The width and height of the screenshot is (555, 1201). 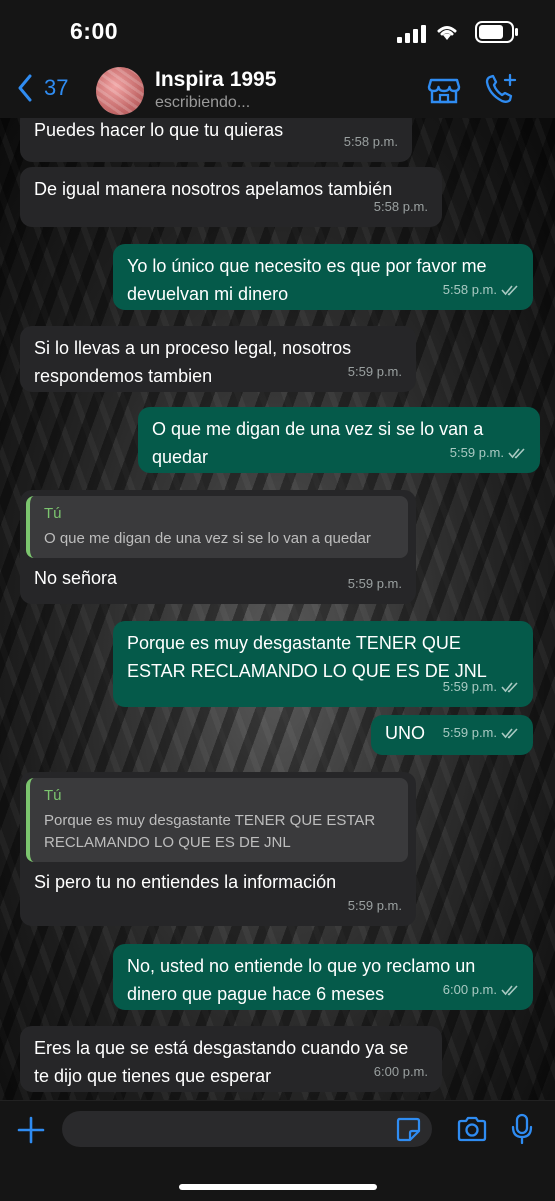 What do you see at coordinates (185, 882) in the screenshot?
I see `message-text: Si pero tu no entiendes la información` at bounding box center [185, 882].